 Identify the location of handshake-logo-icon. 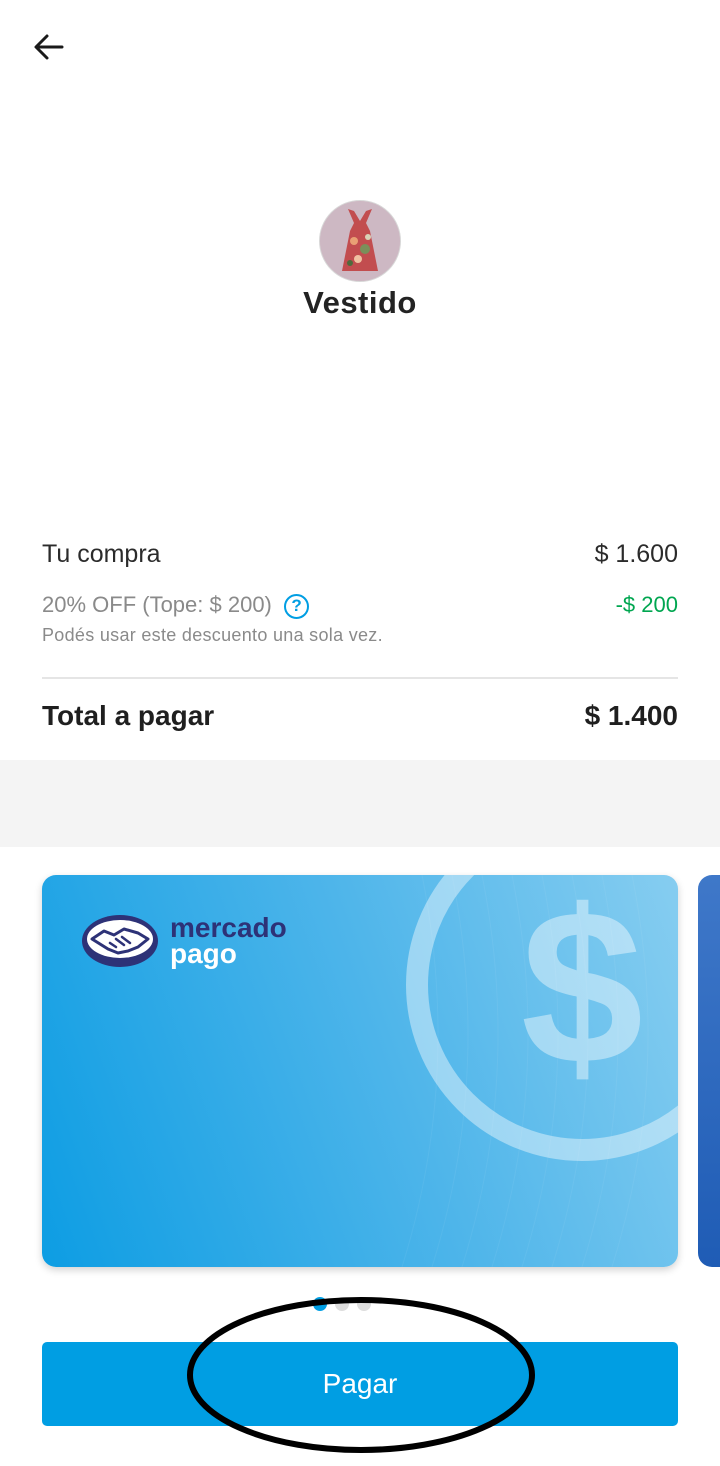
(120, 941).